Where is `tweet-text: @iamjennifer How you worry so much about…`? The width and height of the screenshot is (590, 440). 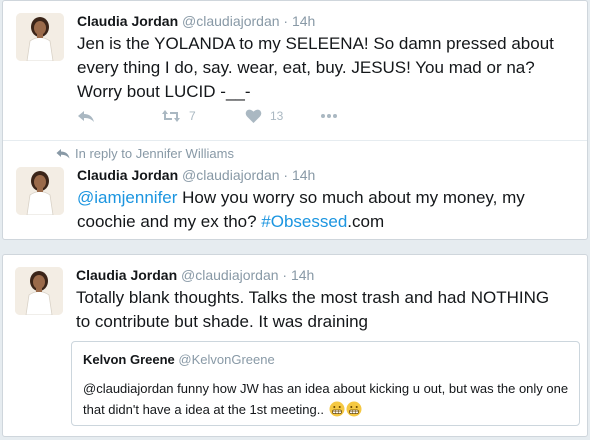
tweet-text: @iamjennifer How you worry so much about… is located at coordinates (329, 210).